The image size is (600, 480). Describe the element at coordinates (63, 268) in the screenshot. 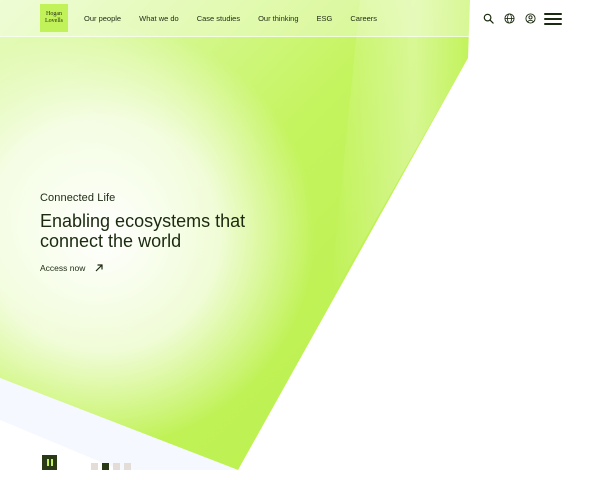

I see `cta-label: Access now` at that location.